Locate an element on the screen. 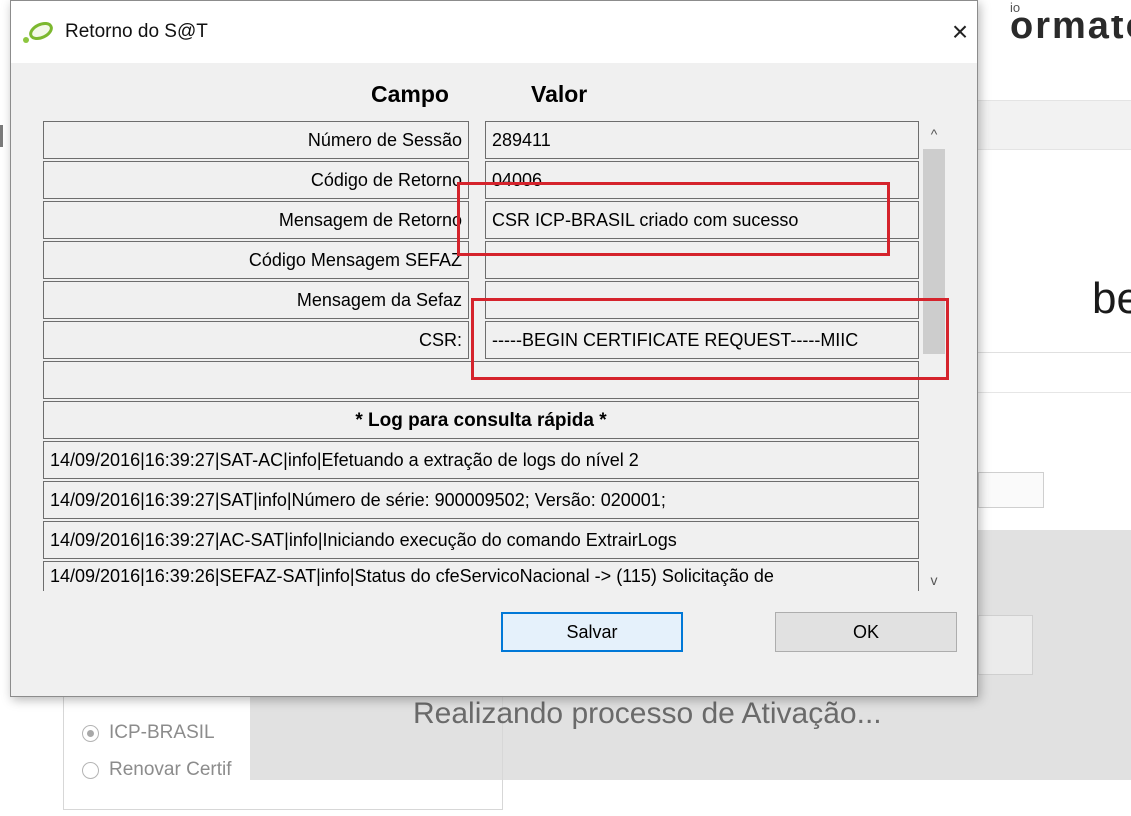 Image resolution: width=1131 pixels, height=816 pixels. highlight-box-mensagem is located at coordinates (673, 219).